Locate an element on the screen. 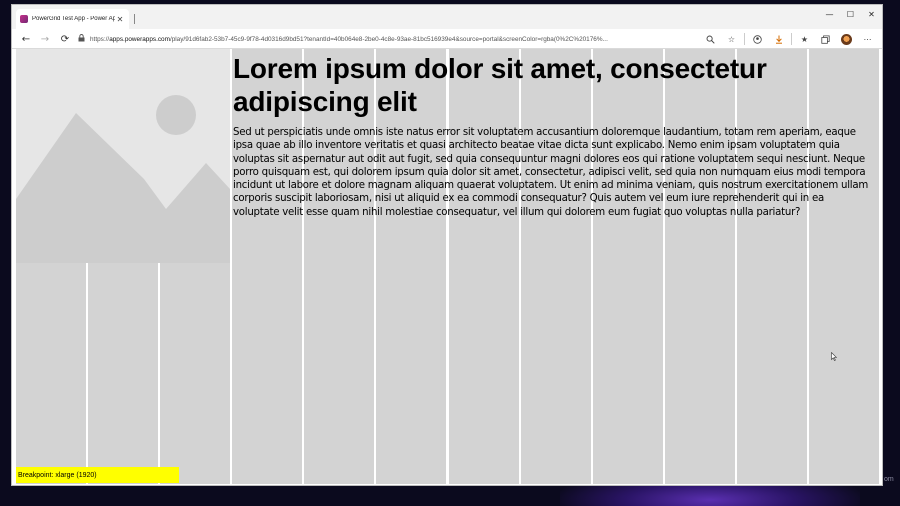 The width and height of the screenshot is (900, 506). tab-title: PowerGrid Test App - Power Apps is located at coordinates (73, 19).